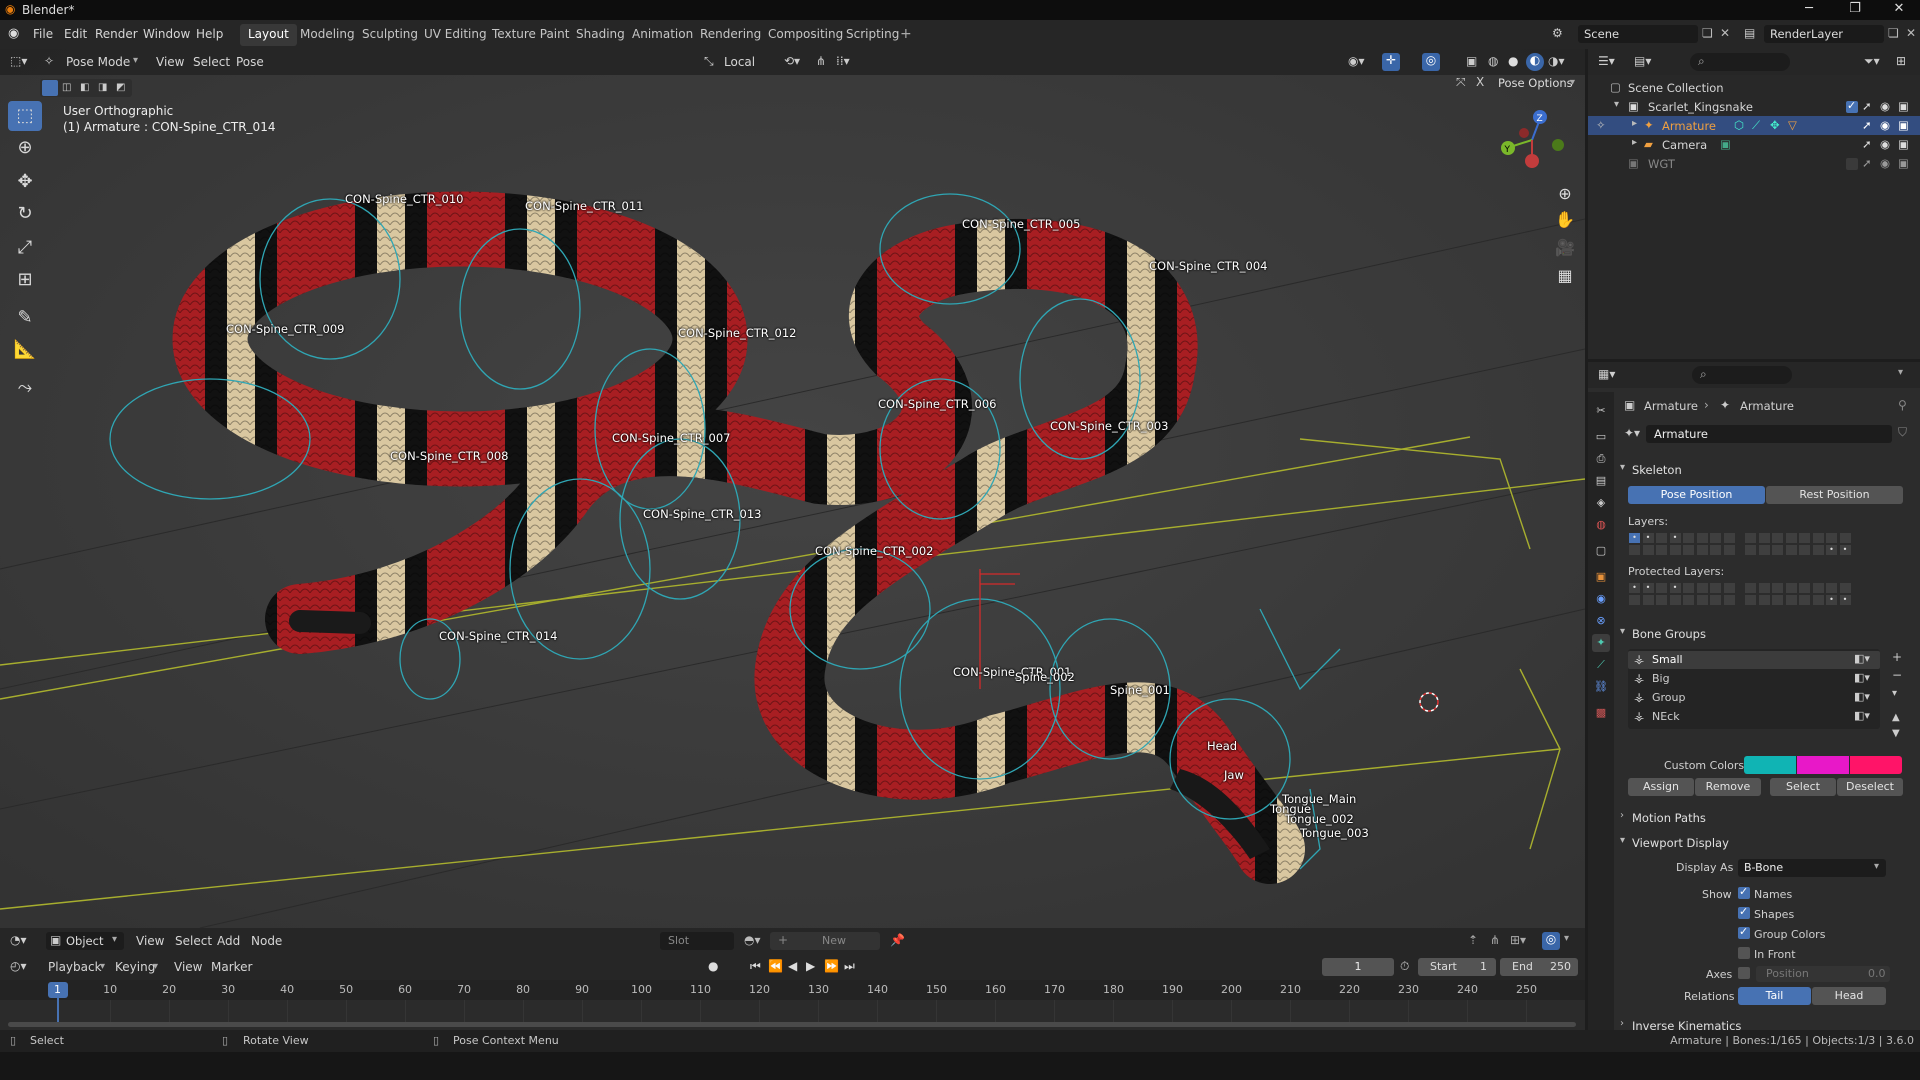 Image resolution: width=1920 pixels, height=1080 pixels. What do you see at coordinates (66, 87) in the screenshot?
I see `select-extend-icon: ◫` at bounding box center [66, 87].